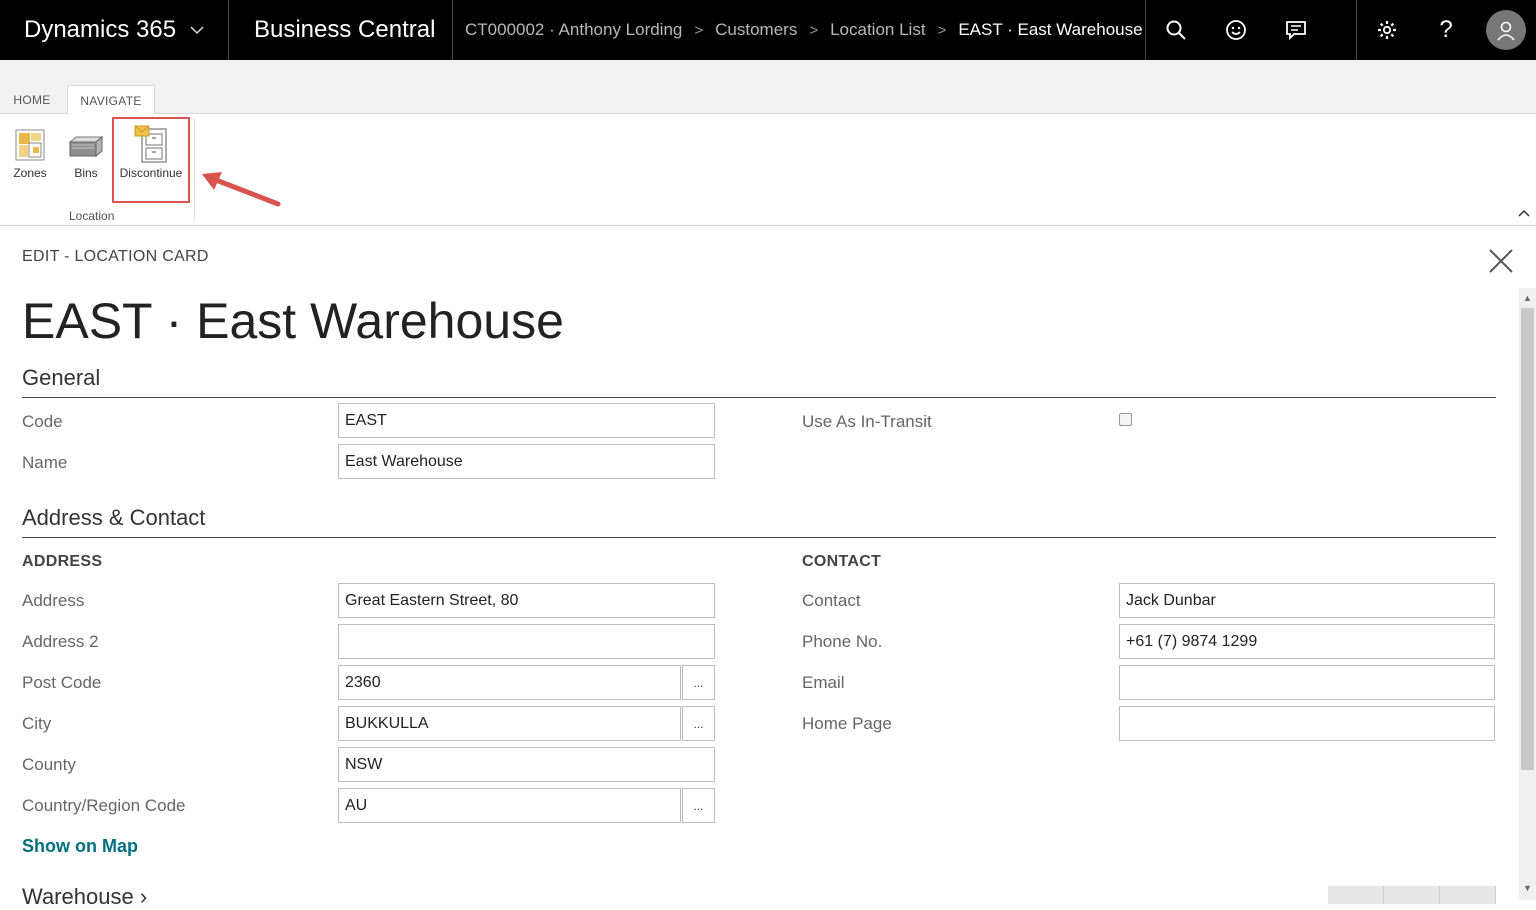  I want to click on gear-icon, so click(1386, 30).